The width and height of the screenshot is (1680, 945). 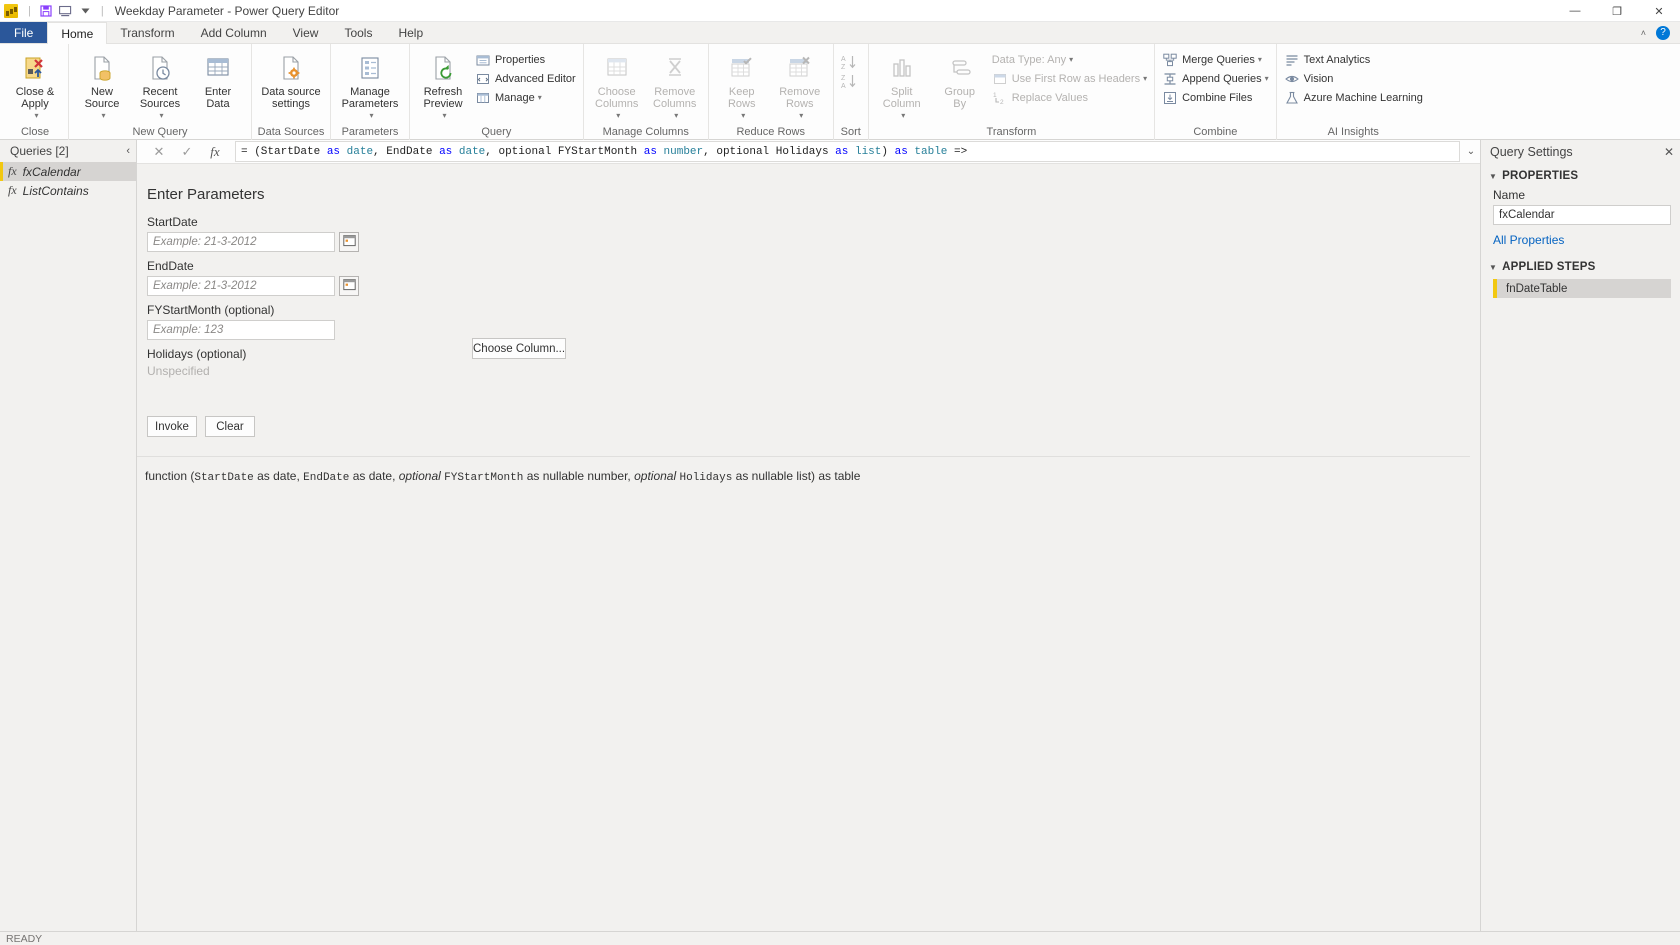 I want to click on tab-help: Help, so click(x=410, y=32).